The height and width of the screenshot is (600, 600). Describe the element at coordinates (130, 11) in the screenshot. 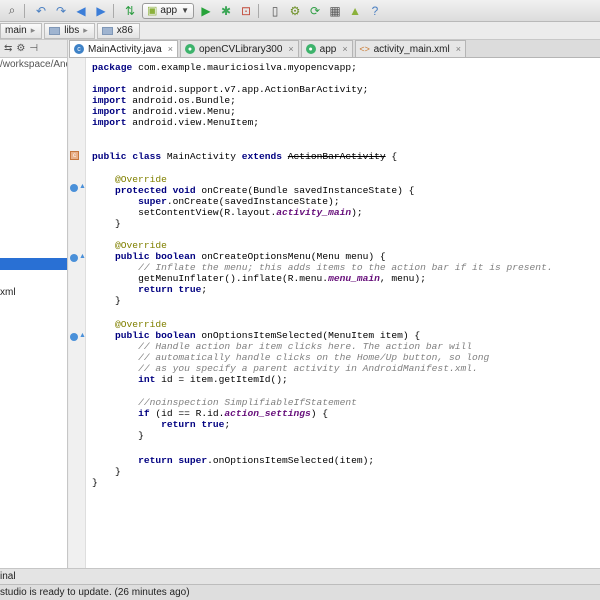

I see `build-icon: ⇅` at that location.